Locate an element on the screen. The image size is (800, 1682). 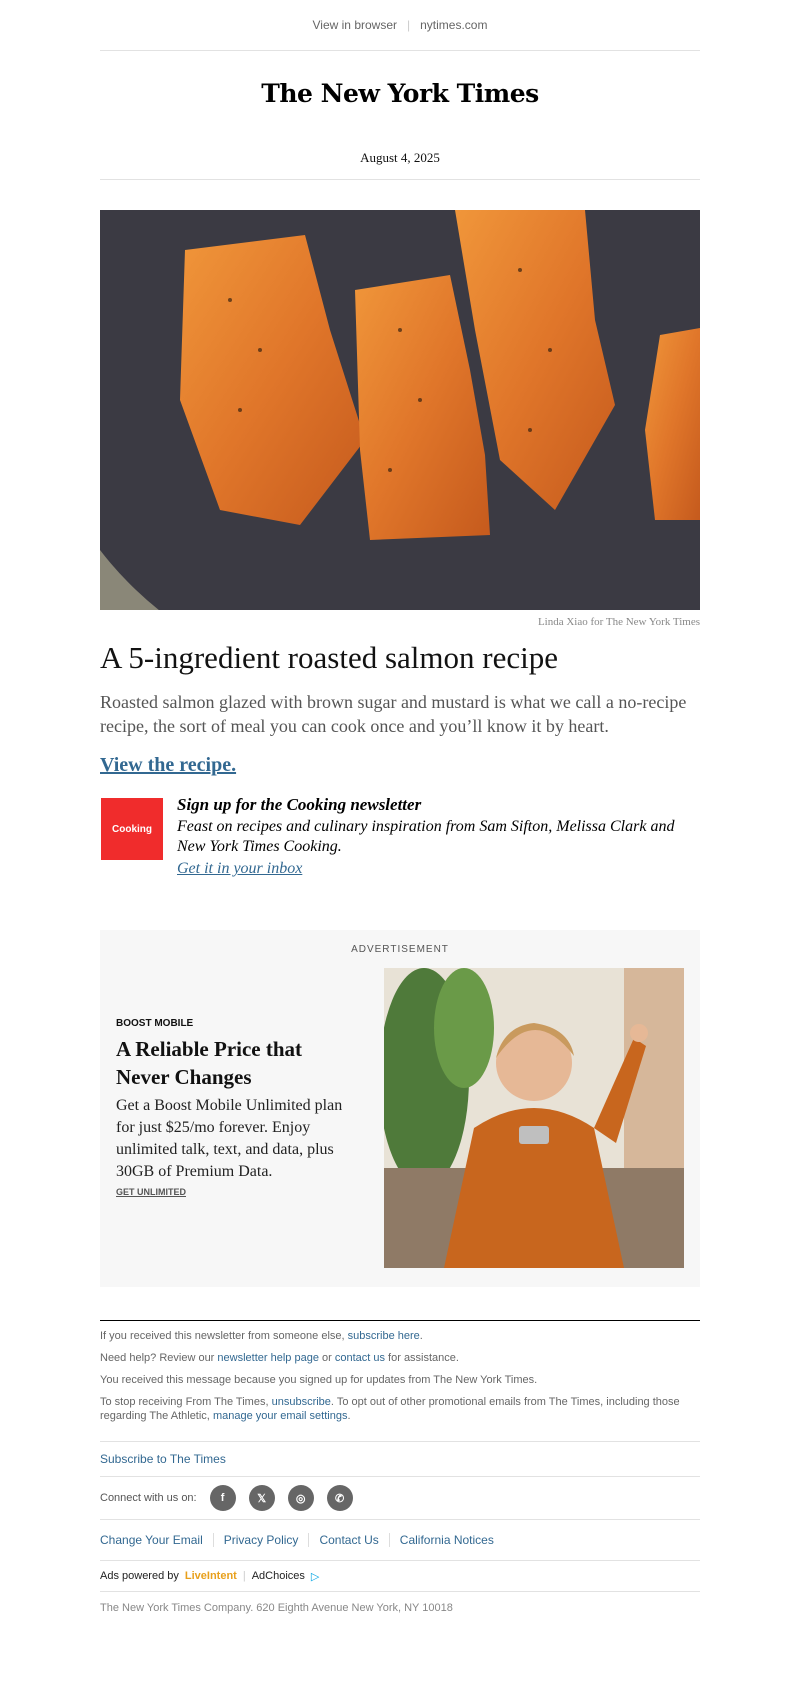
ad-image is located at coordinates (534, 1118).